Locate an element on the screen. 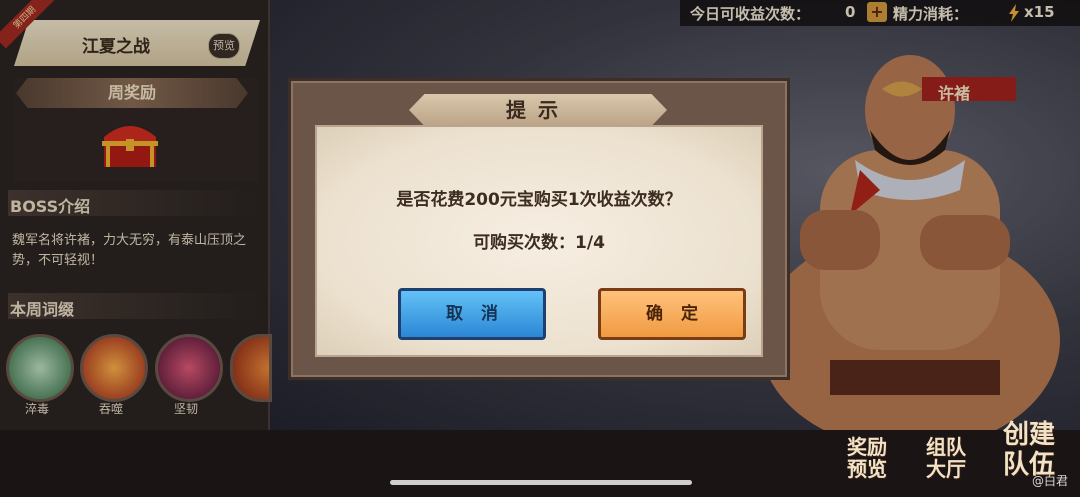 The width and height of the screenshot is (1080, 497). reward-preview-button: 奖励 预览 is located at coordinates (867, 458).